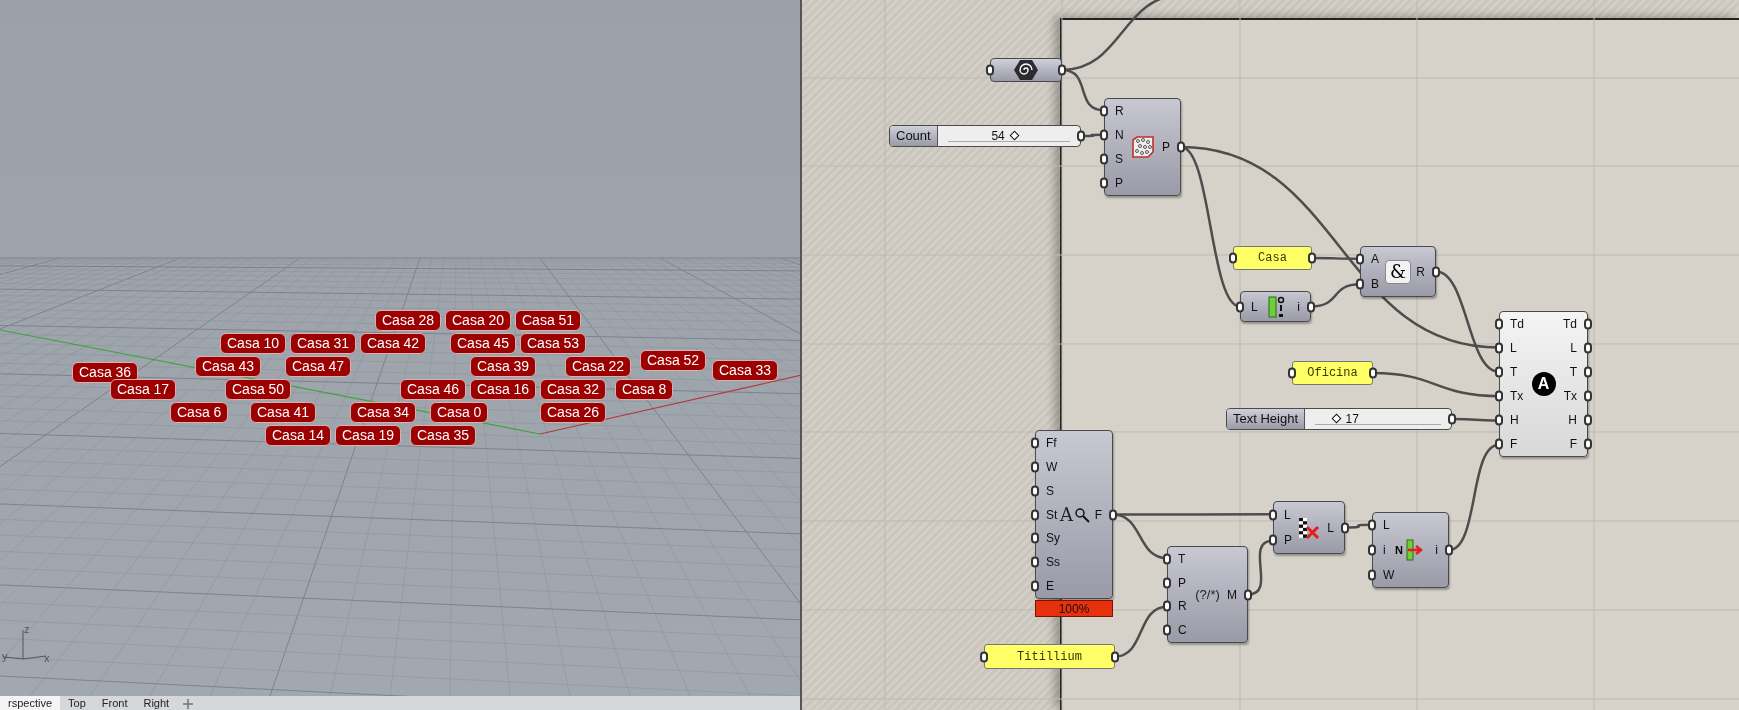 The image size is (1739, 710). What do you see at coordinates (1232, 594) in the screenshot?
I see `output-label: M` at bounding box center [1232, 594].